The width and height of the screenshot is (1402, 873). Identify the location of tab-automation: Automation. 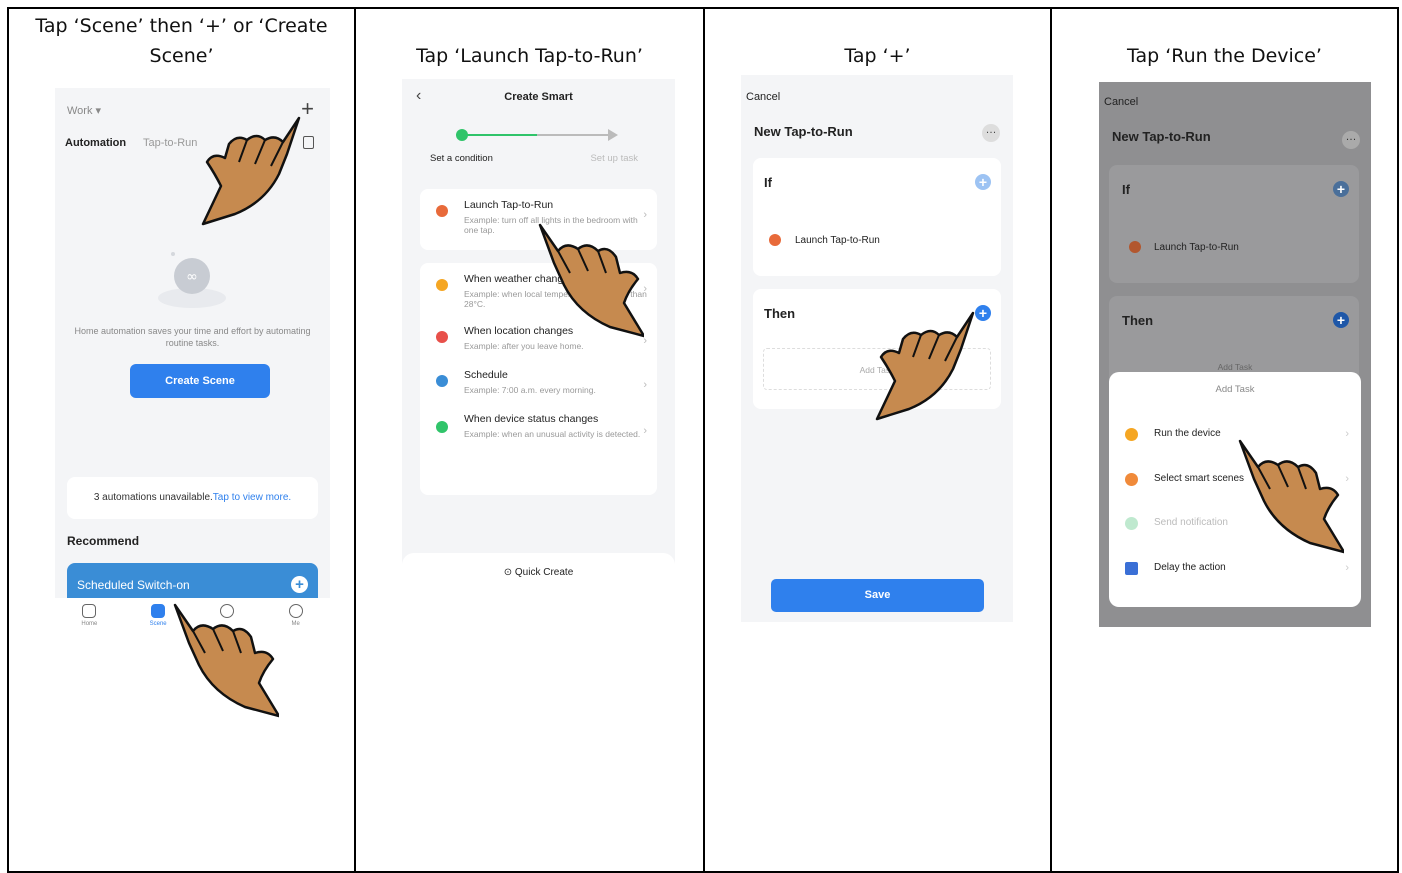
(95, 143).